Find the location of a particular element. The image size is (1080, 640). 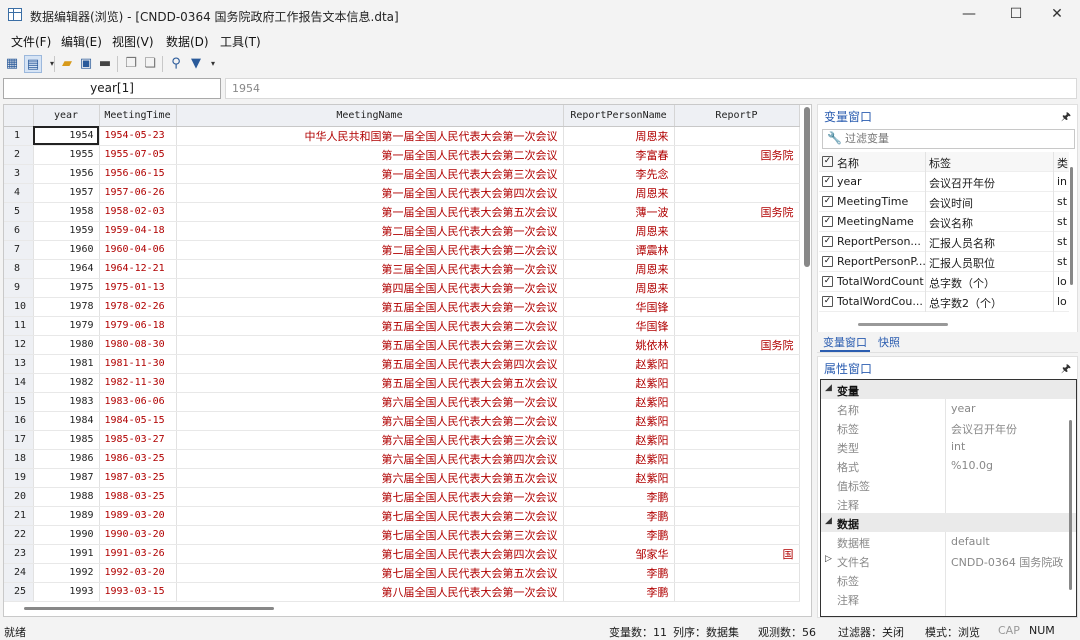

property-row: 类型 int is located at coordinates (948, 446).